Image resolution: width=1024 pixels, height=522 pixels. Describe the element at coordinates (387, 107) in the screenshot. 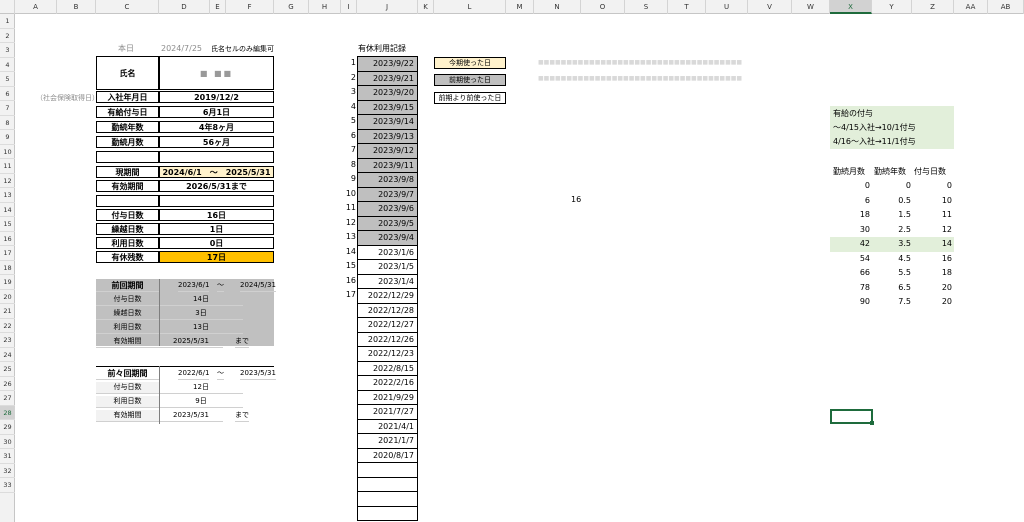

I see `vacation-date: 2023/9/15` at that location.